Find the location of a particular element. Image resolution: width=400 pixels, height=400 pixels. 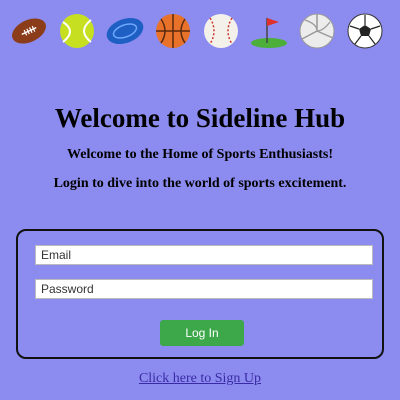

sports-icon-row is located at coordinates (197, 31).